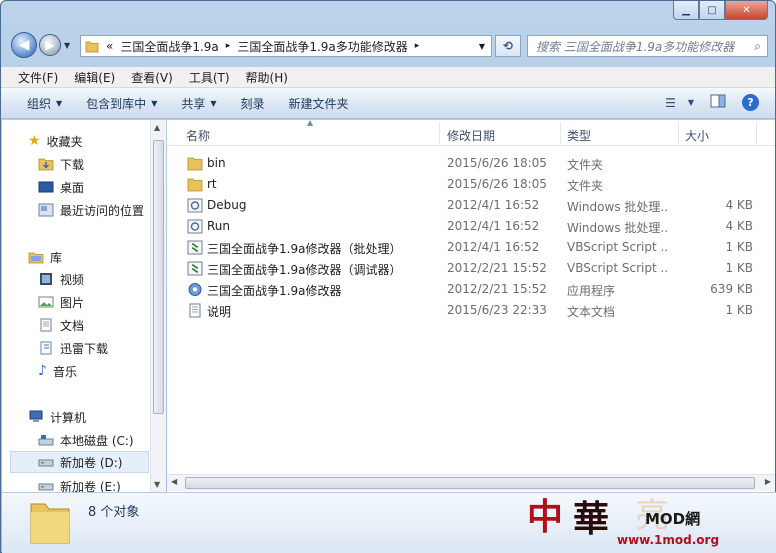 The height and width of the screenshot is (553, 776). What do you see at coordinates (471, 135) in the screenshot?
I see `column-header-date: 修改日期` at bounding box center [471, 135].